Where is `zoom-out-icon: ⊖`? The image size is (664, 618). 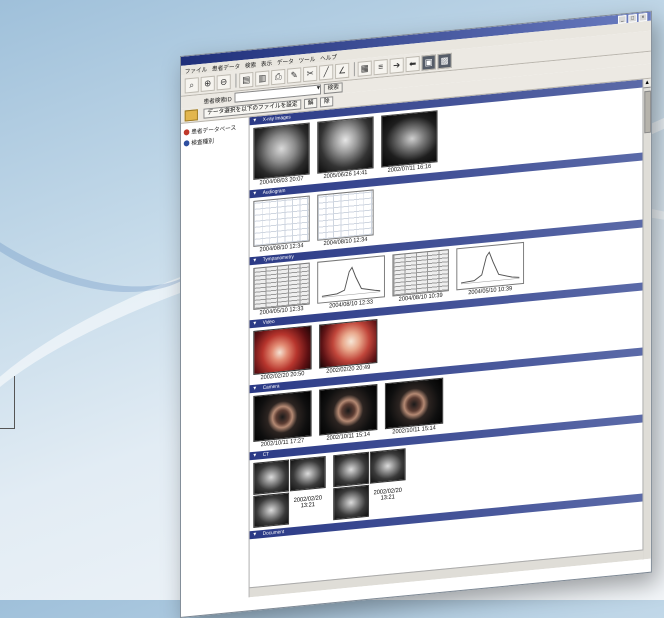 zoom-out-icon: ⊖ is located at coordinates (223, 81).